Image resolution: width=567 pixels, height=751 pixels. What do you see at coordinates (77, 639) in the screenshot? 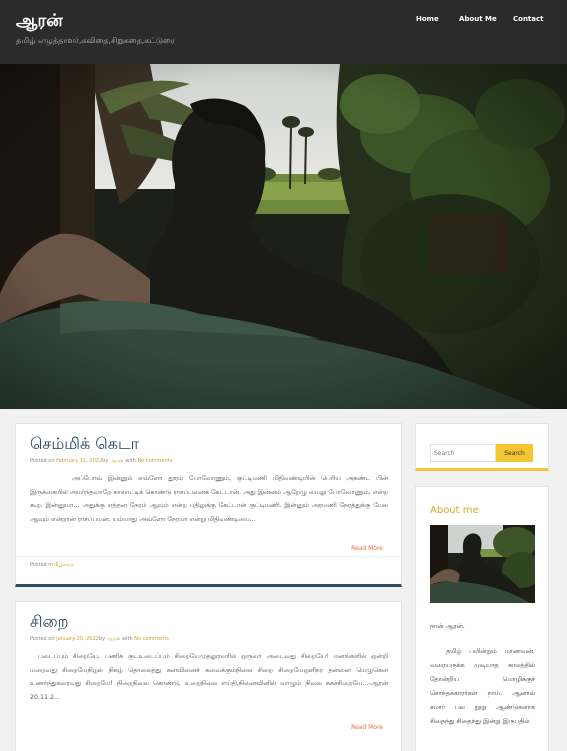
I see `post-date: January 20, 2022` at bounding box center [77, 639].